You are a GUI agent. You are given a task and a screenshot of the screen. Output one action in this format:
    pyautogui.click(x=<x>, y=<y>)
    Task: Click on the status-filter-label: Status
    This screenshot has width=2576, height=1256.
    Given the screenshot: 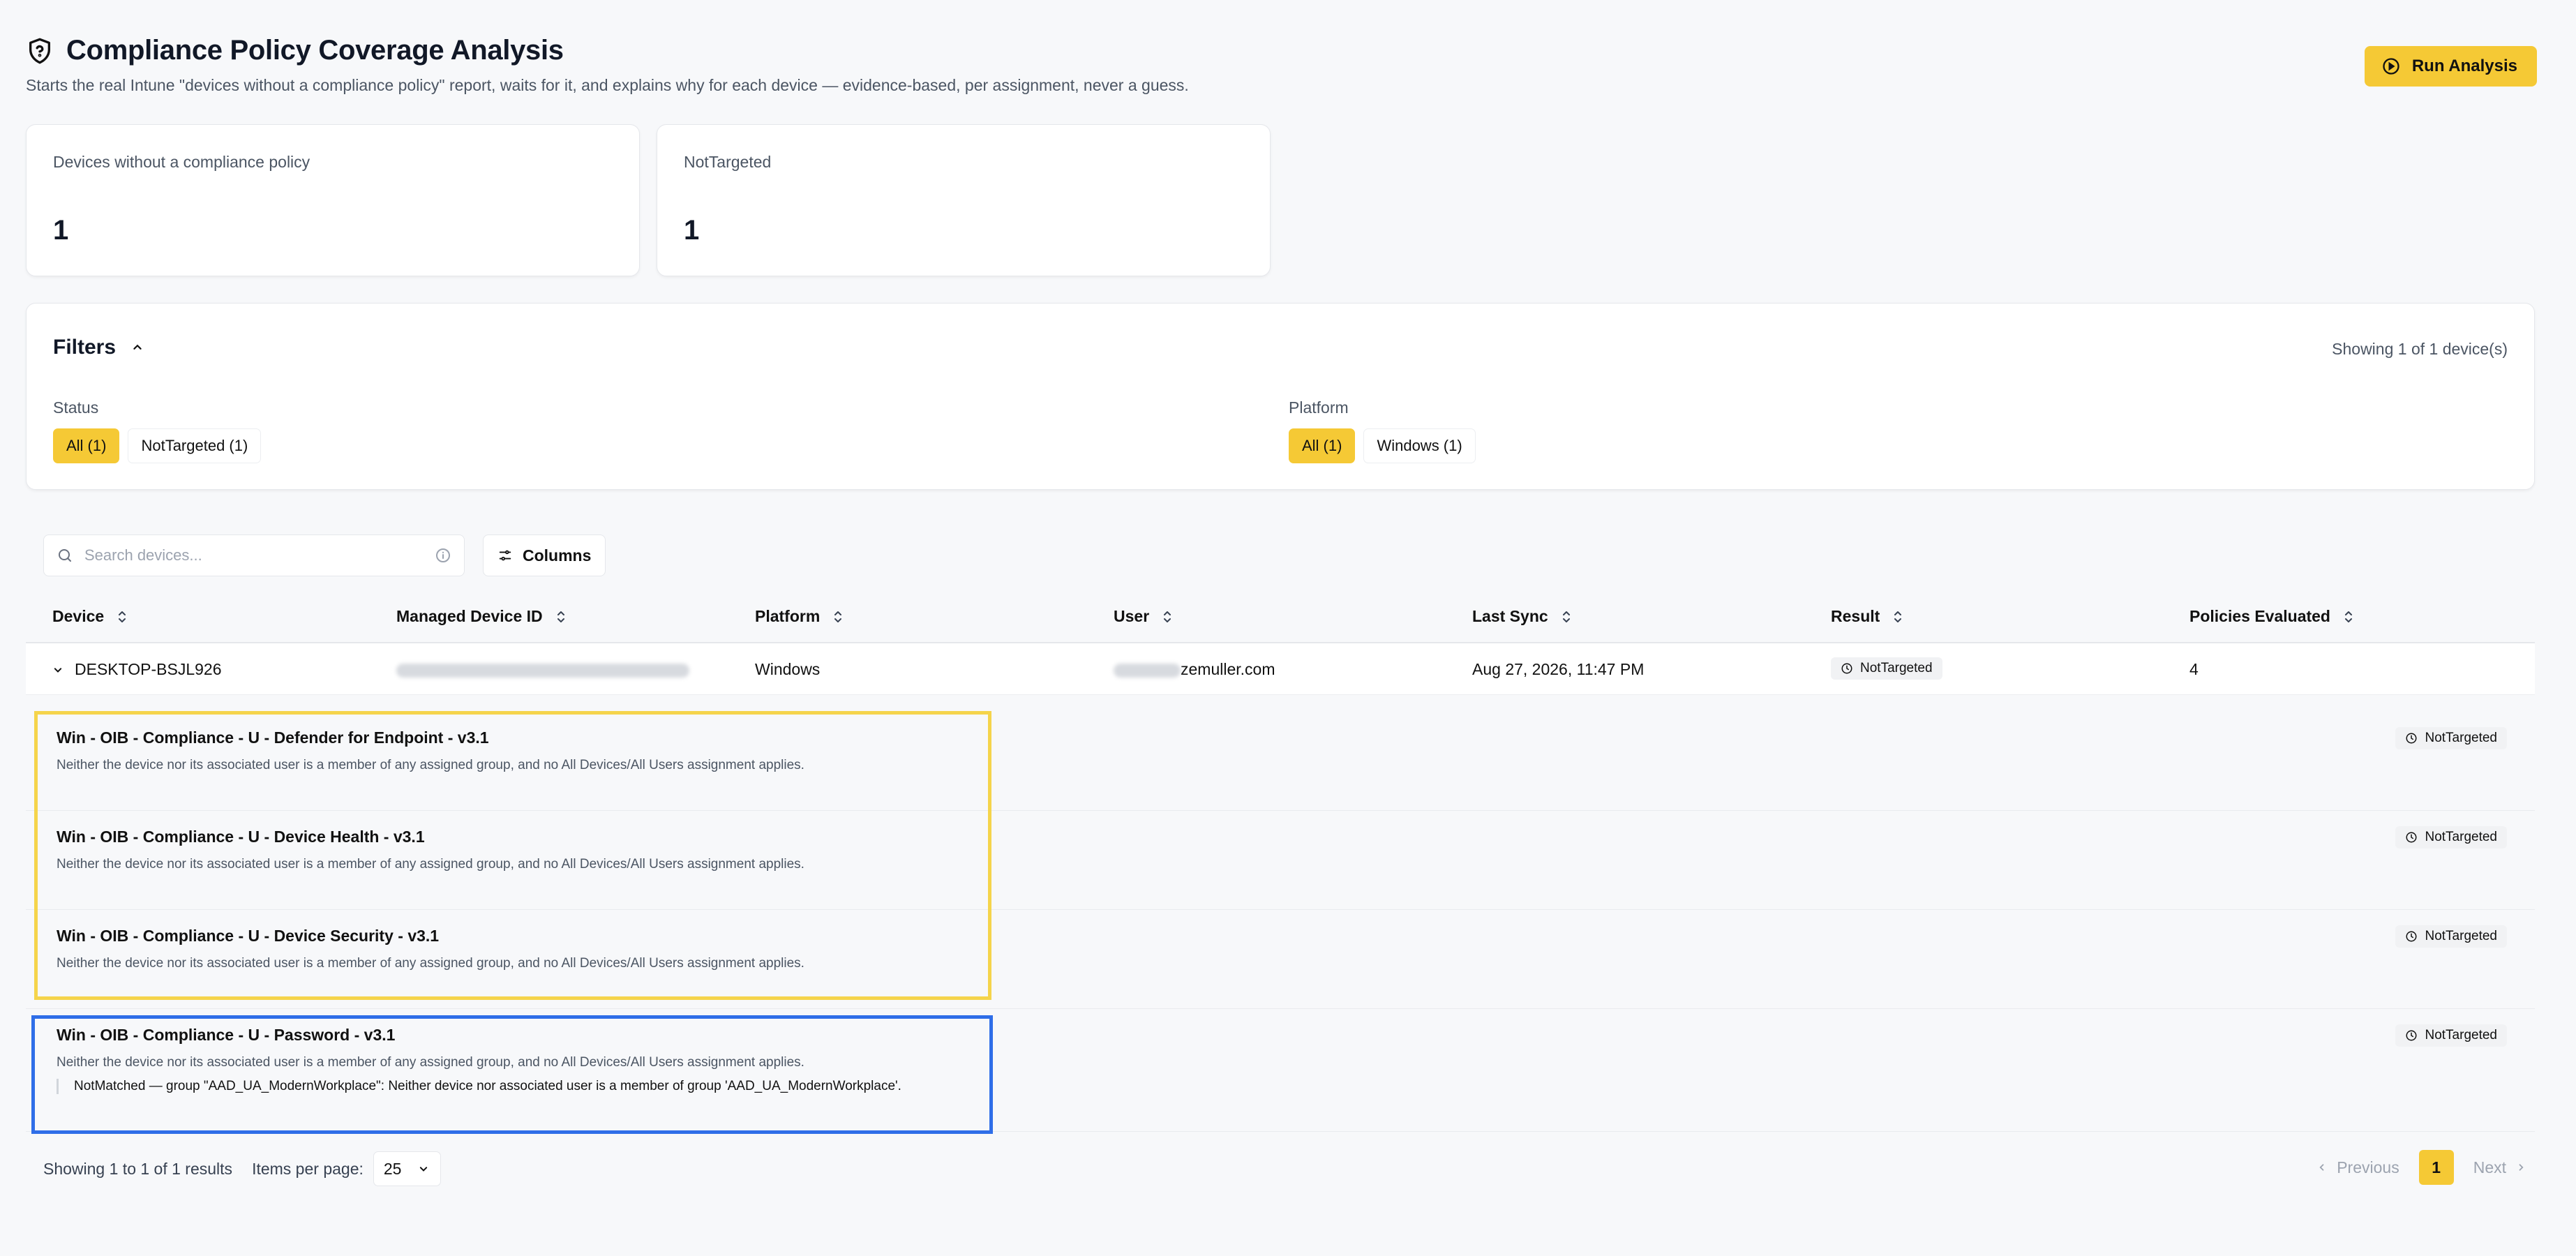 What is the action you would take?
    pyautogui.click(x=76, y=407)
    